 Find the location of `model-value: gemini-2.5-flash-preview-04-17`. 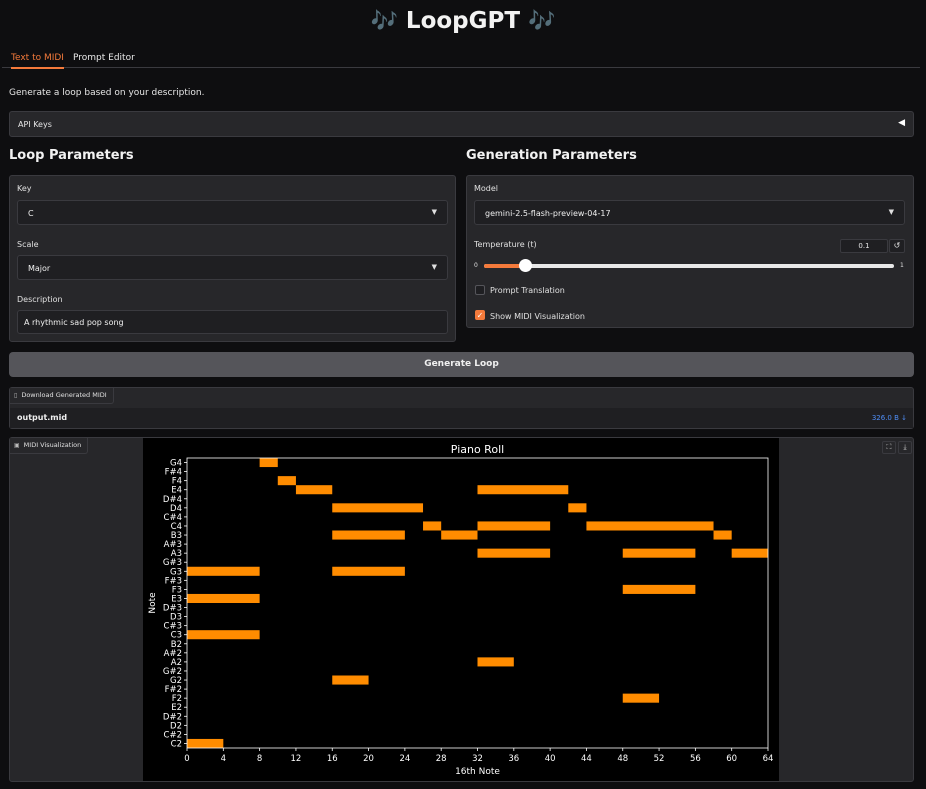

model-value: gemini-2.5-flash-preview-04-17 is located at coordinates (548, 213).